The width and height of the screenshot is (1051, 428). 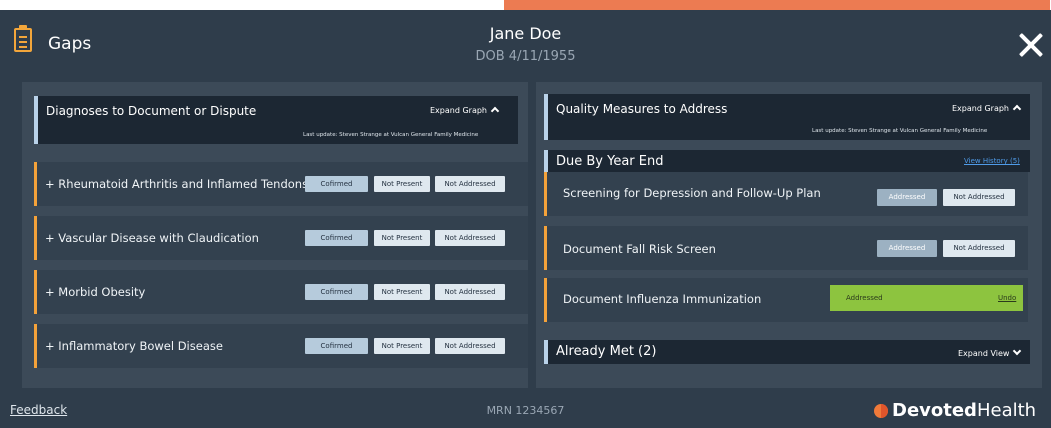 I want to click on expand-view-button: Expand View, so click(x=990, y=352).